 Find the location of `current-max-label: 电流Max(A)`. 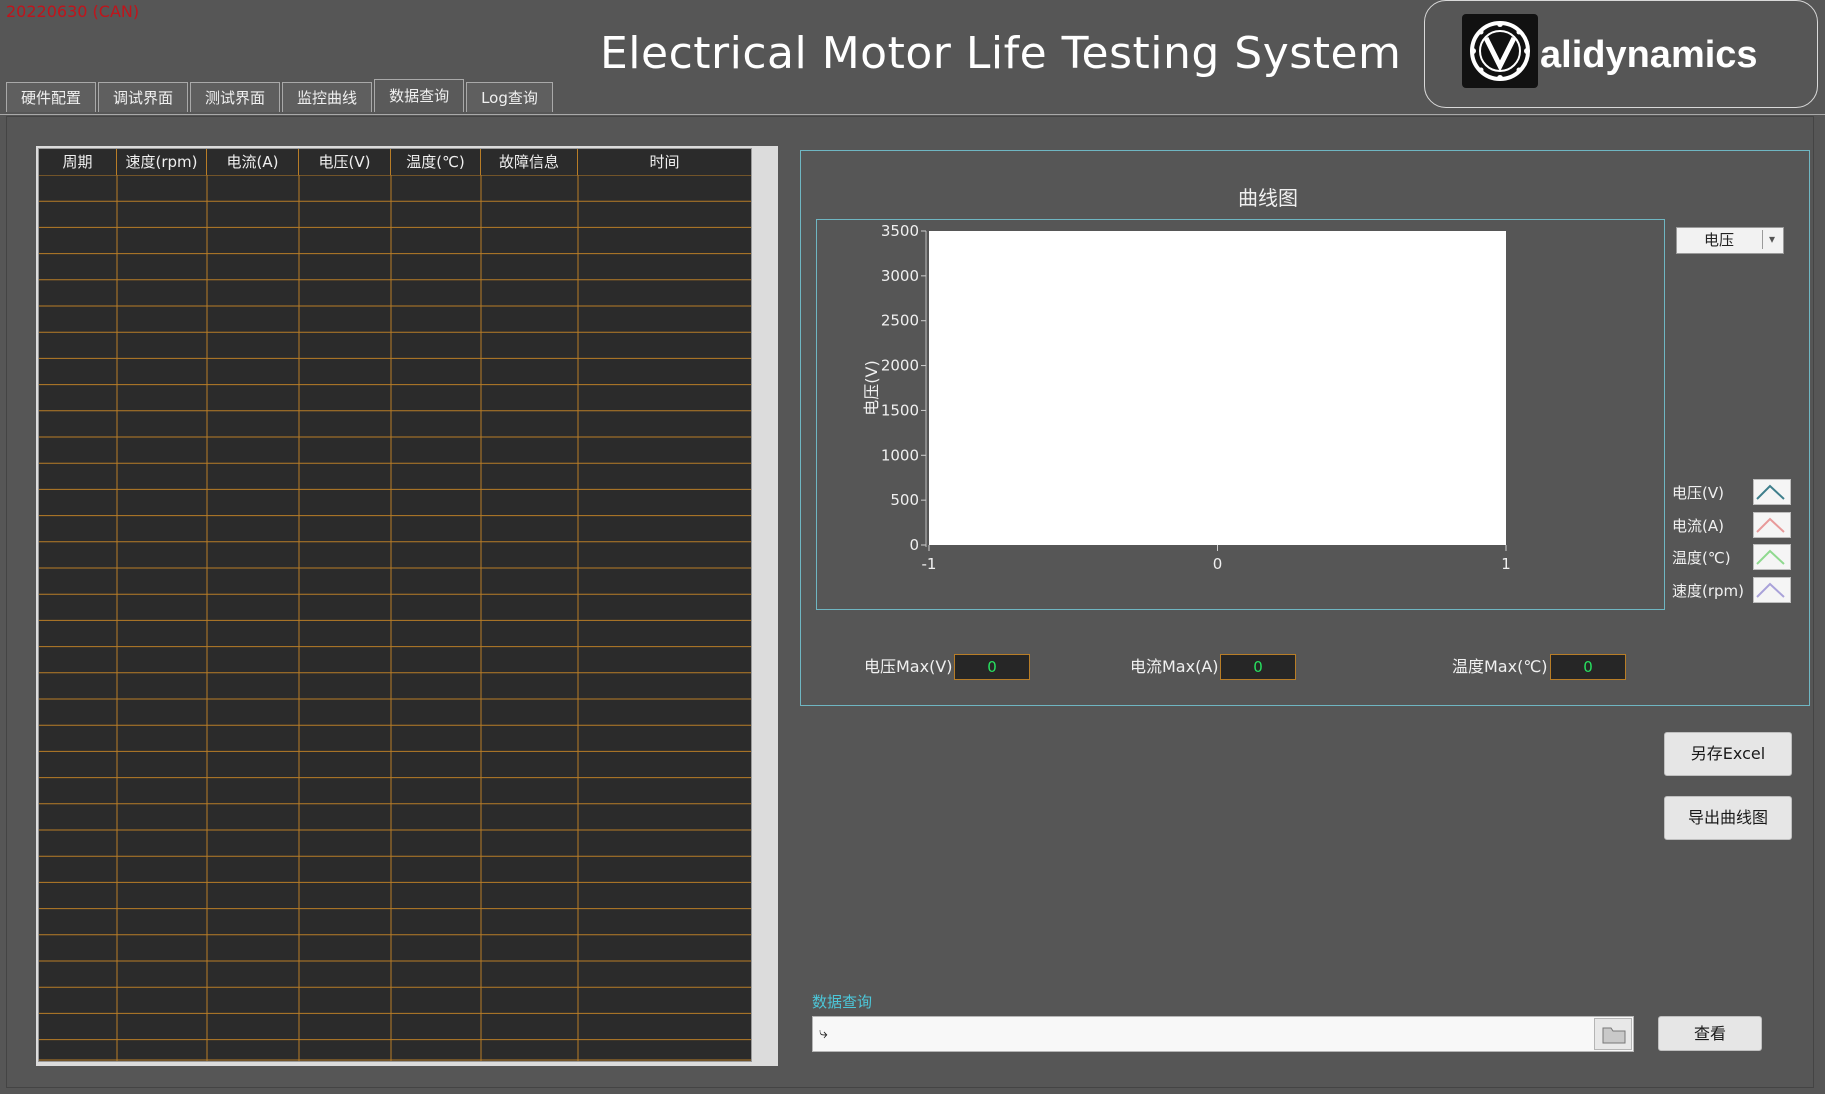

current-max-label: 电流Max(A) is located at coordinates (1174, 666).